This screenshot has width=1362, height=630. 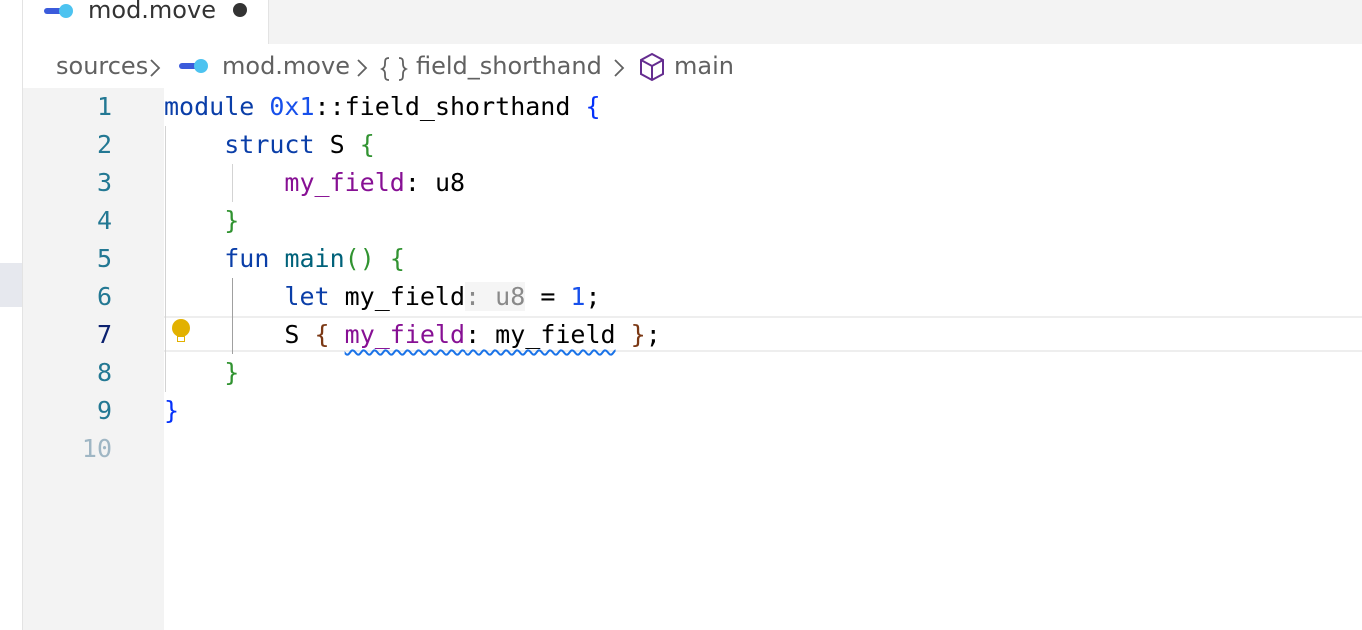 I want to click on code-line-7: S { my_field: my_field };, so click(x=412, y=335).